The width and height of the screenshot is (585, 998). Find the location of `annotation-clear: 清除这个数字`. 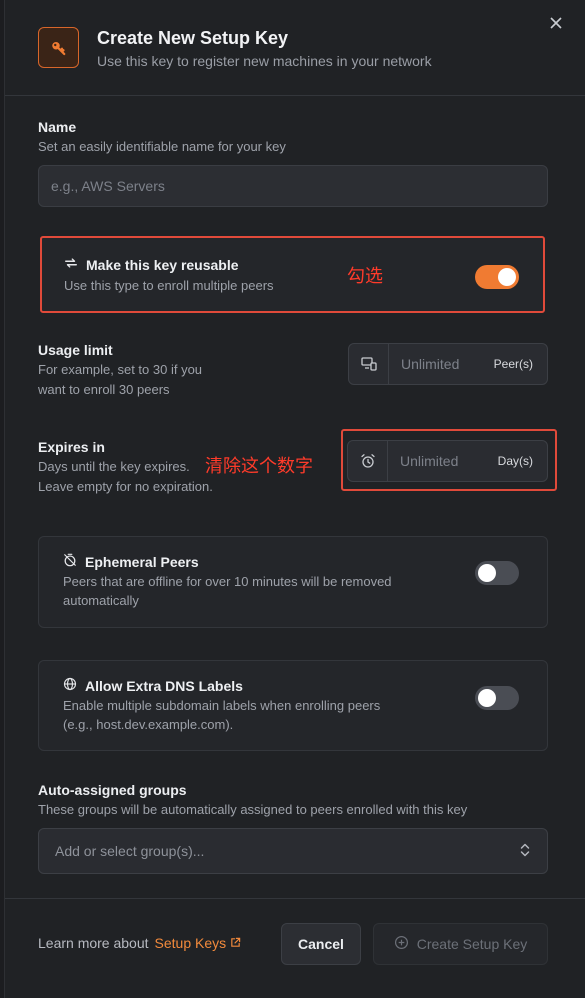

annotation-clear: 清除这个数字 is located at coordinates (259, 466).